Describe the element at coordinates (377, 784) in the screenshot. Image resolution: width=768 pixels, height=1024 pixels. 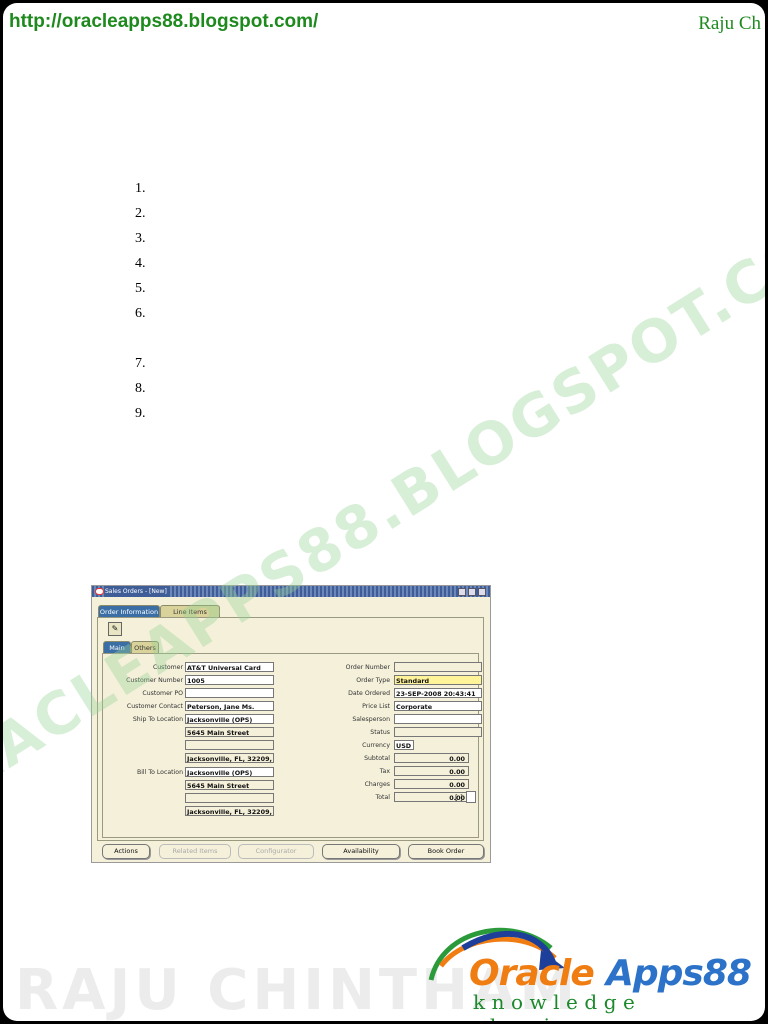
I see `charges-label: Charges` at that location.